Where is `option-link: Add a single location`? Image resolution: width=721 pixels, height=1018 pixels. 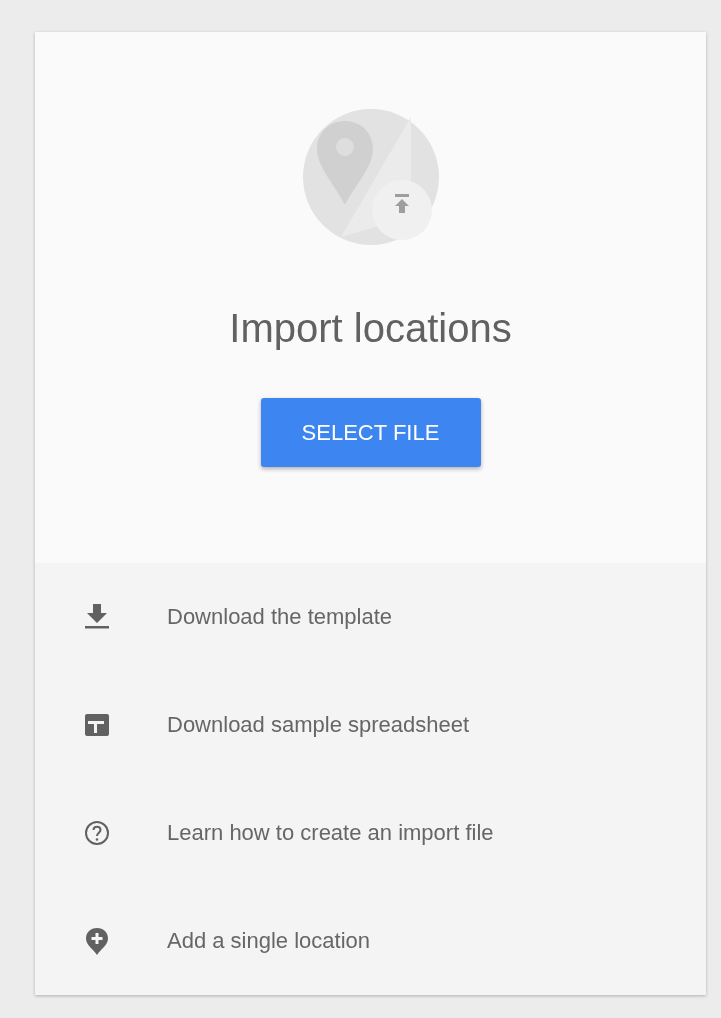
option-link: Add a single location is located at coordinates (269, 941).